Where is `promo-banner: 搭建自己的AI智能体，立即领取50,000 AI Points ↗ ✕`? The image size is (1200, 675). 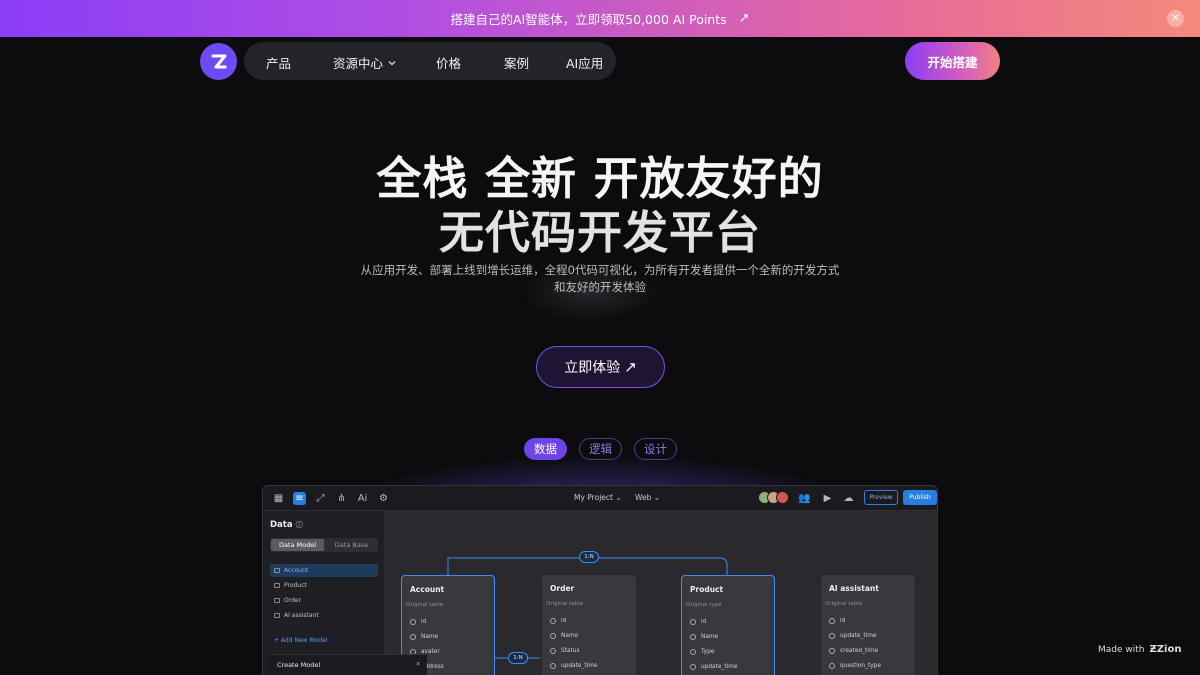 promo-banner: 搭建自己的AI智能体，立即领取50,000 AI Points ↗ ✕ is located at coordinates (600, 18).